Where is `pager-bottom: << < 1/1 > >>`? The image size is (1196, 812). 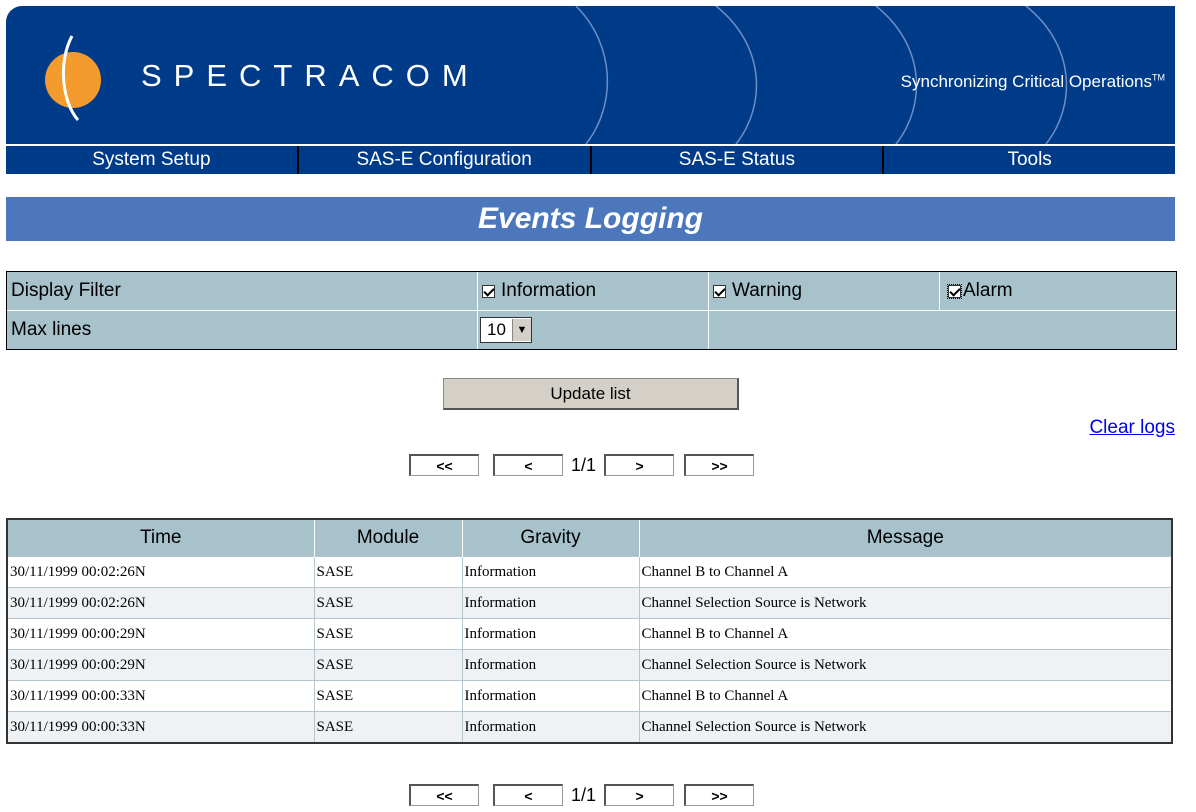
pager-bottom: << < 1/1 > >> is located at coordinates (588, 795).